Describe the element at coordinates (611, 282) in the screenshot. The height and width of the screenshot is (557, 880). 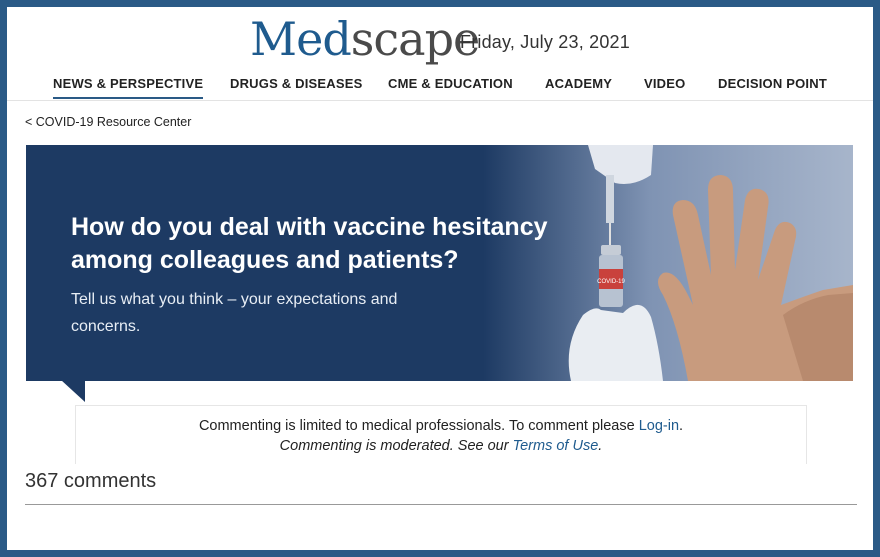
I see `vial-label: COVID-19` at that location.